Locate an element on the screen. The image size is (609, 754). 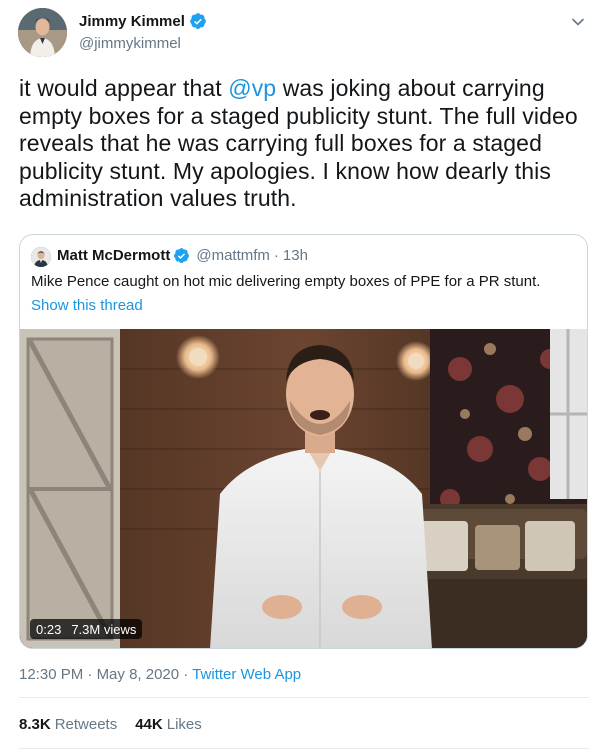
tweet-source-link: Twitter Web App is located at coordinates (246, 674).